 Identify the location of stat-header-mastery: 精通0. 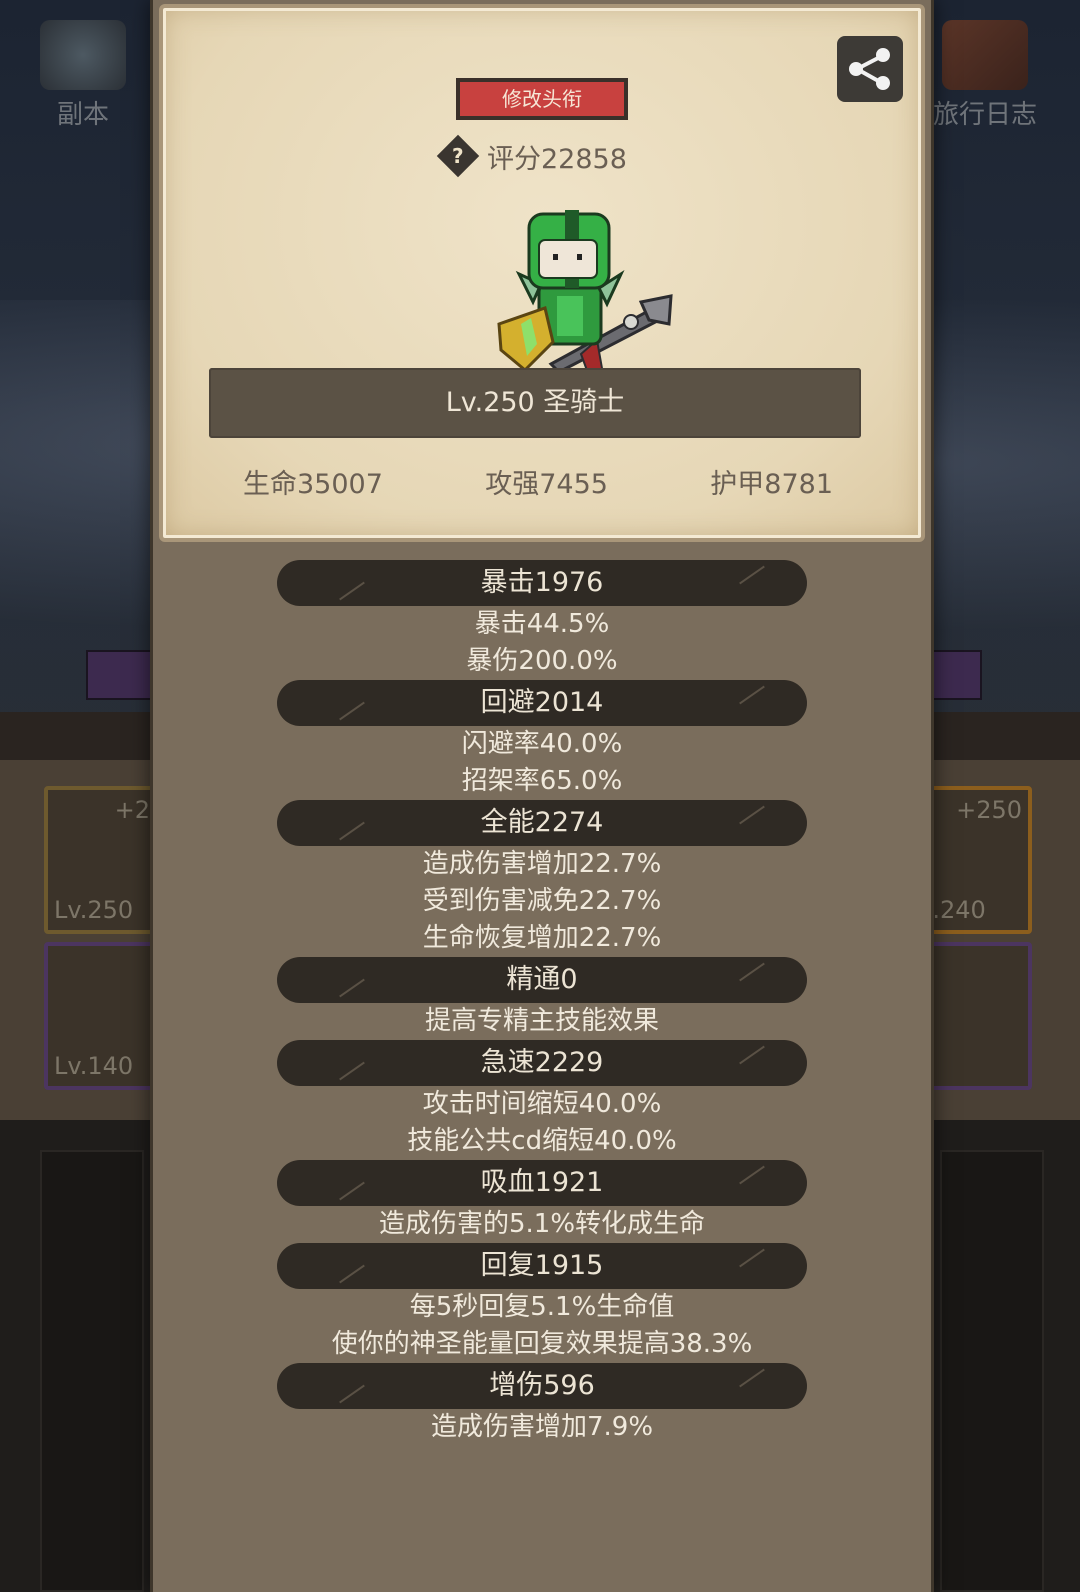
(542, 980).